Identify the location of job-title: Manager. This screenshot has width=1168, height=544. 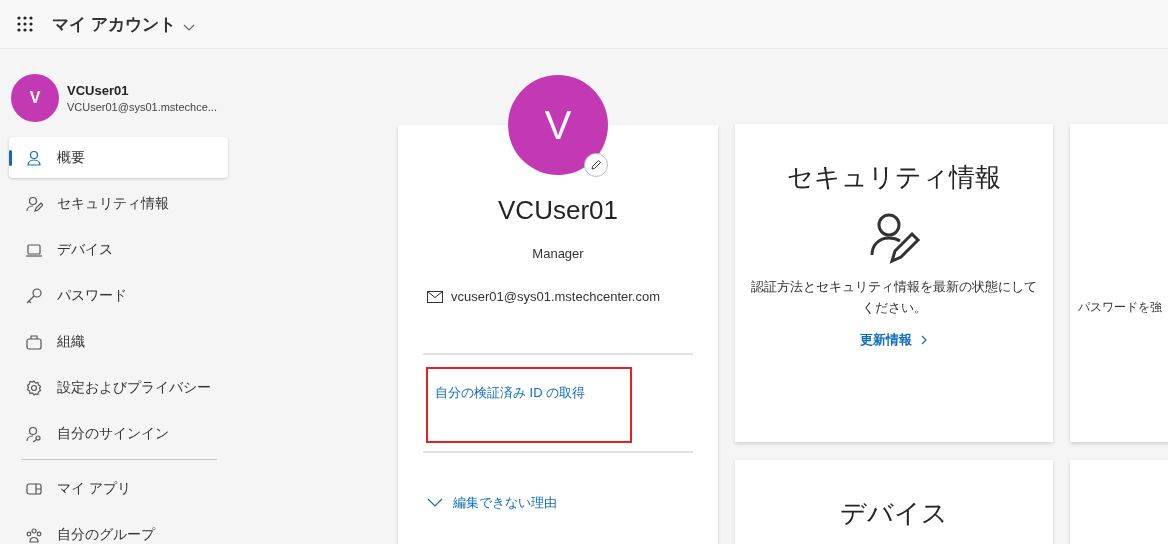
(558, 253).